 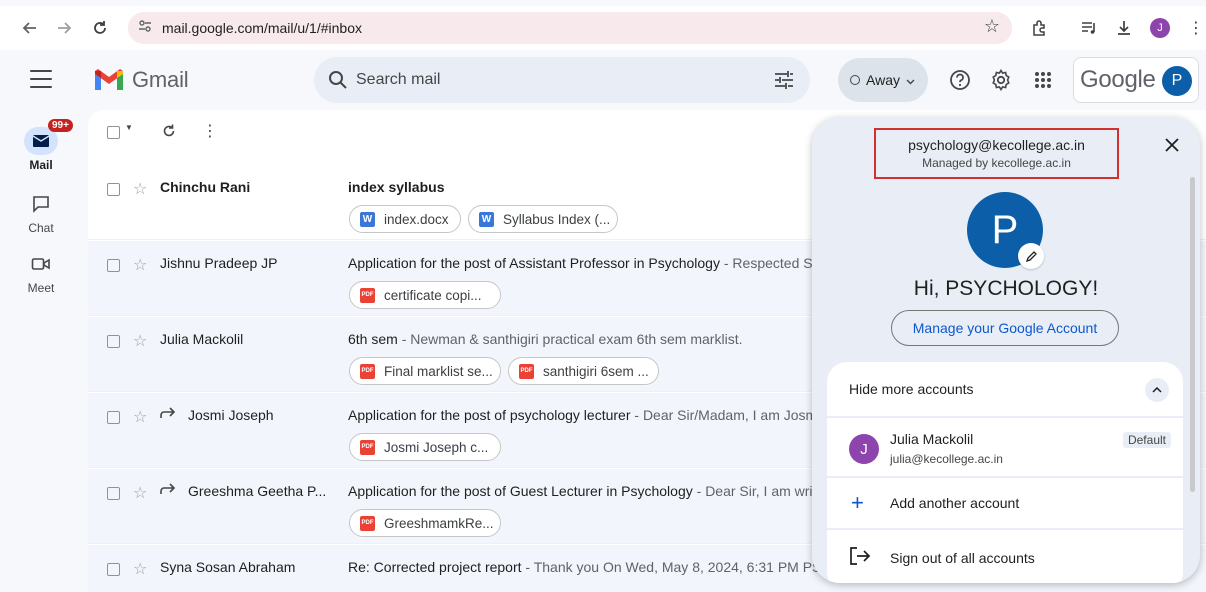 What do you see at coordinates (910, 80) in the screenshot?
I see `chevron-down-icon` at bounding box center [910, 80].